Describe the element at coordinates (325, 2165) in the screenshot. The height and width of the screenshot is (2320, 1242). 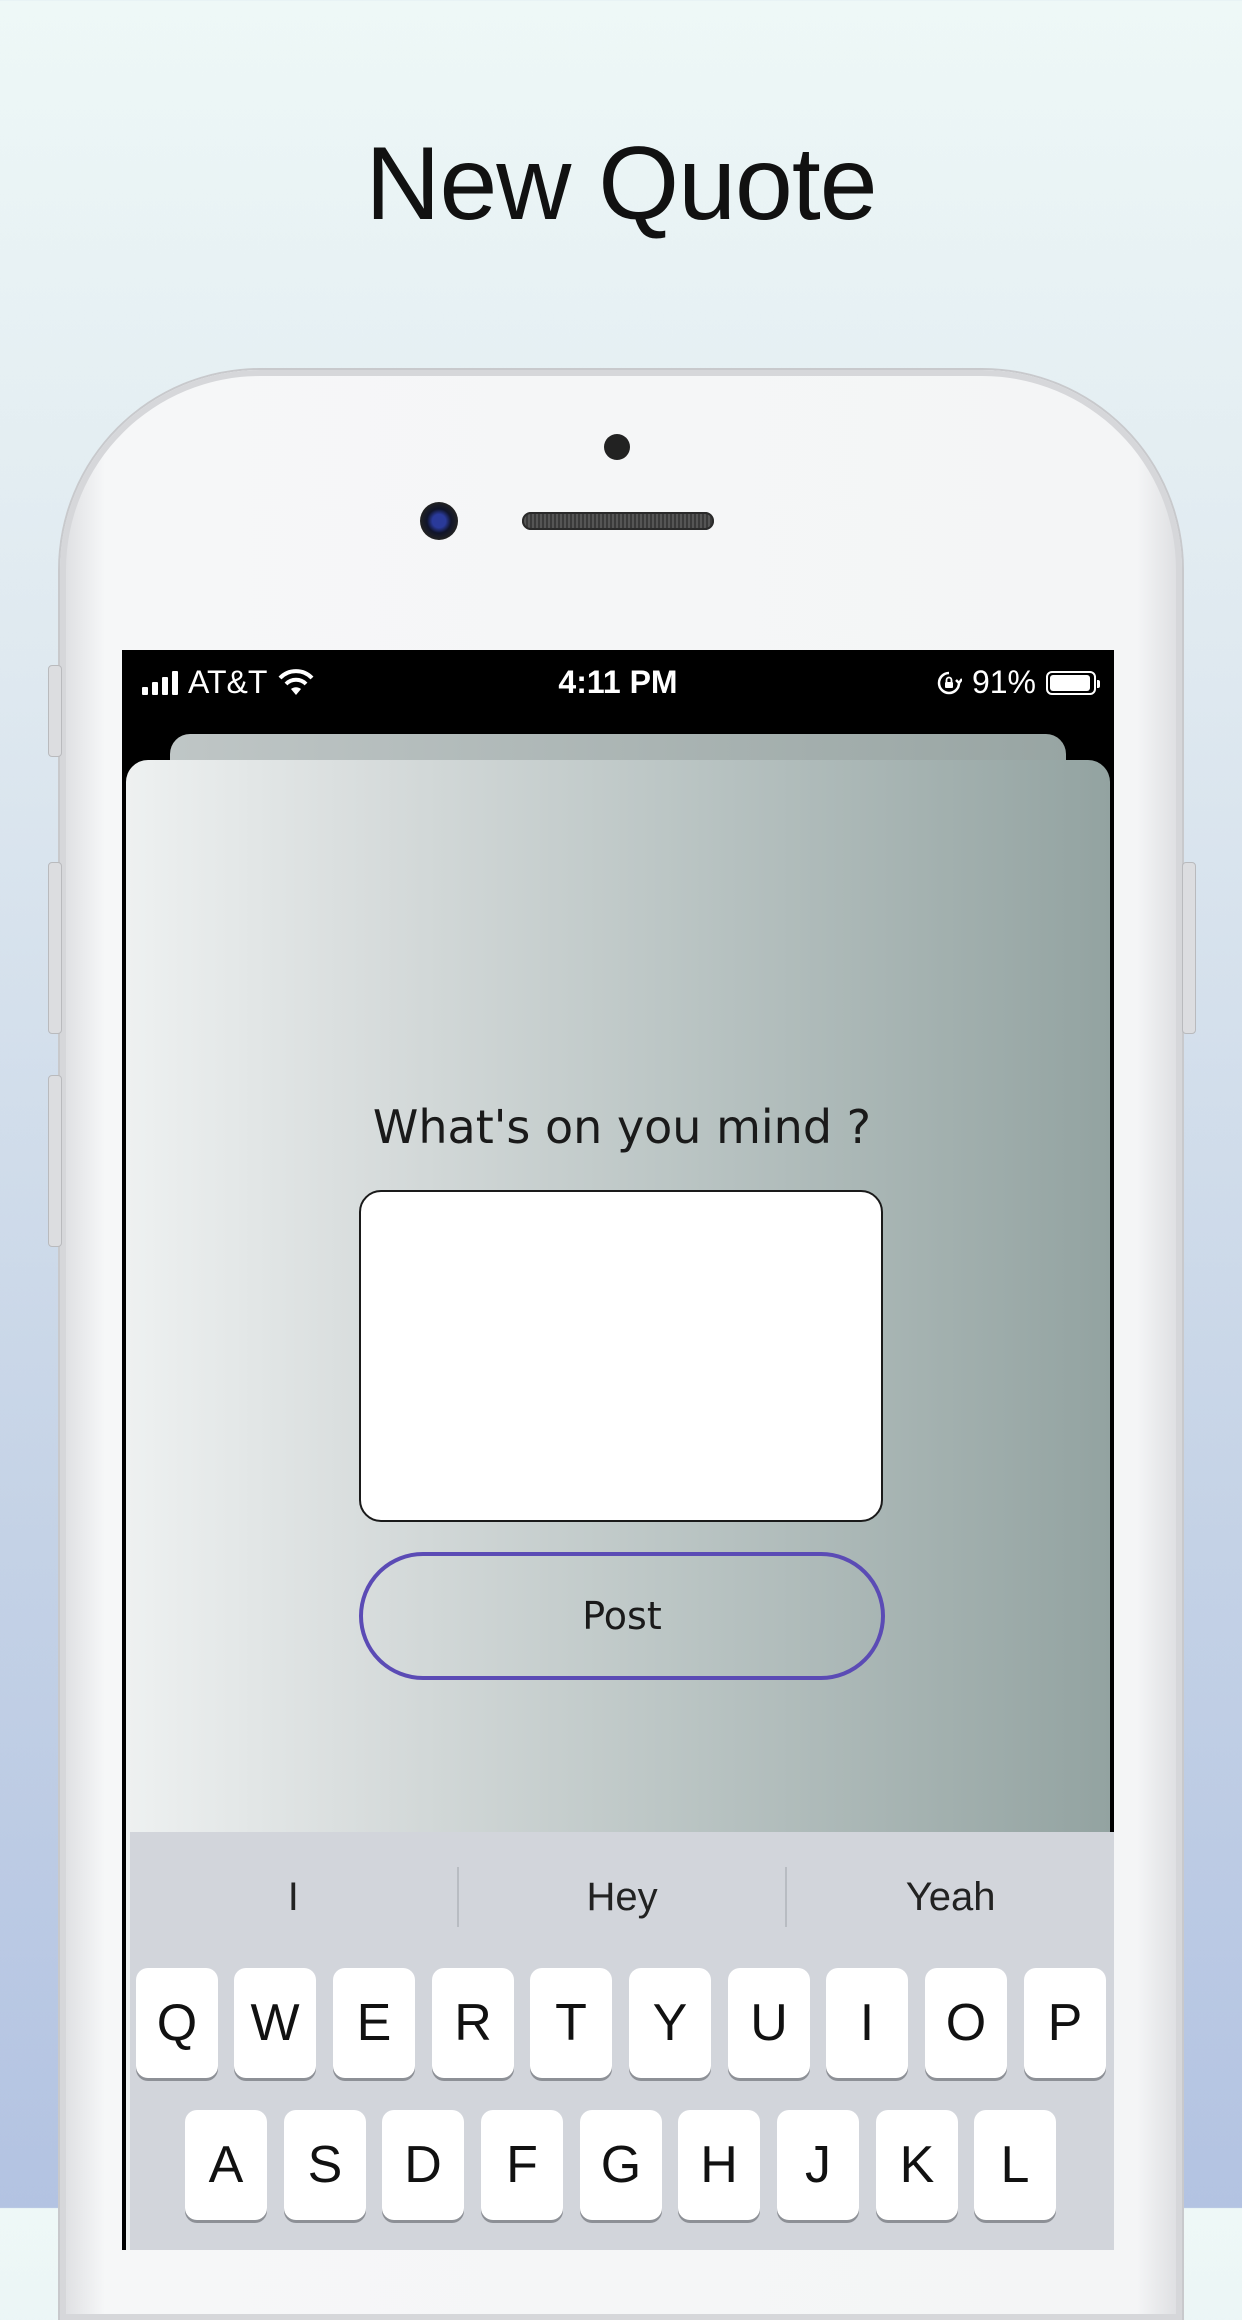
I see `key-s: S` at that location.